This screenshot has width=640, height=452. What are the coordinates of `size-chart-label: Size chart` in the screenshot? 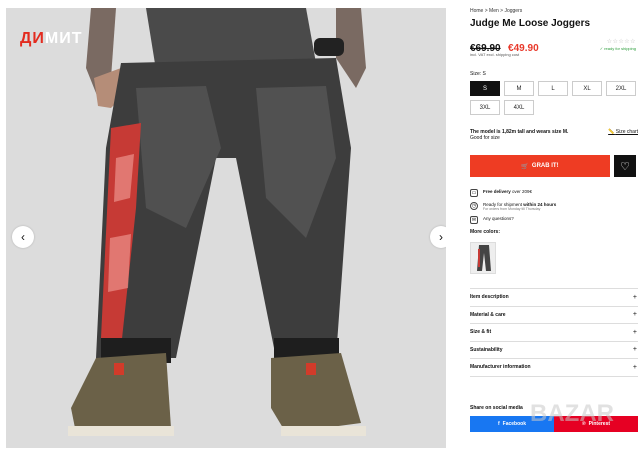 It's located at (626, 132).